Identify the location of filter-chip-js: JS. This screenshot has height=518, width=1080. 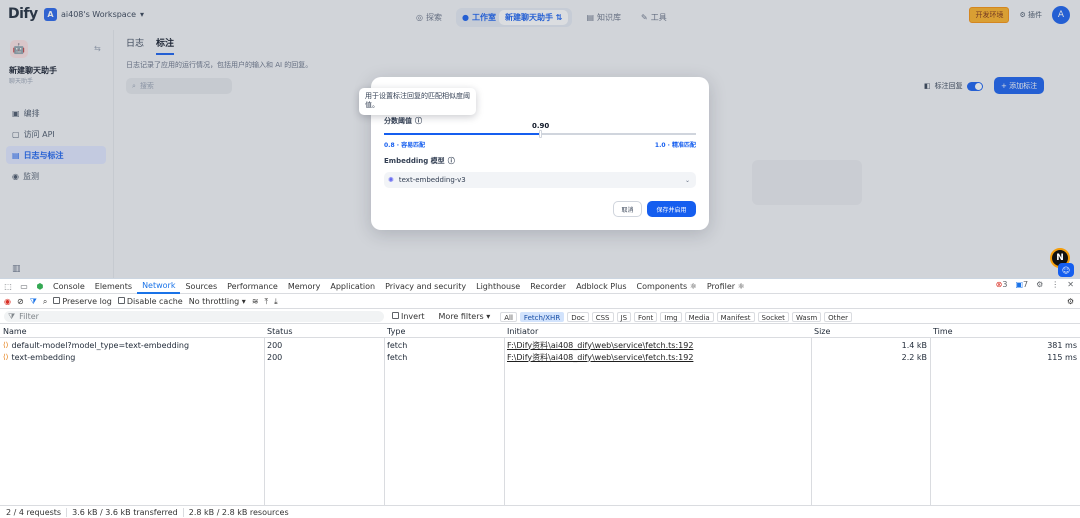
(624, 316).